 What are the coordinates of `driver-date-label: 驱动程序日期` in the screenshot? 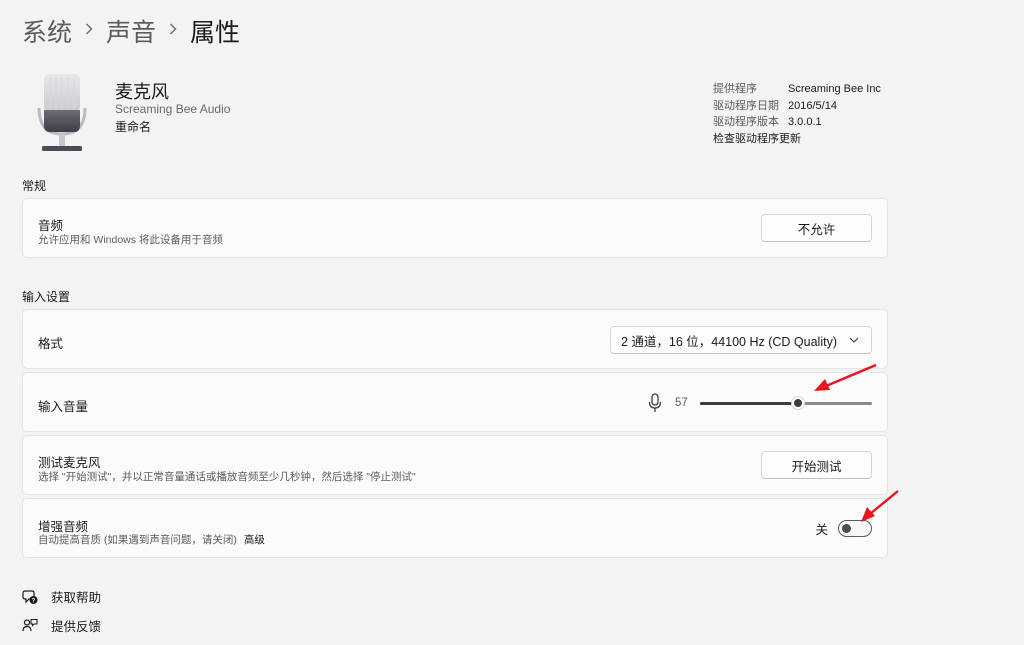 It's located at (746, 105).